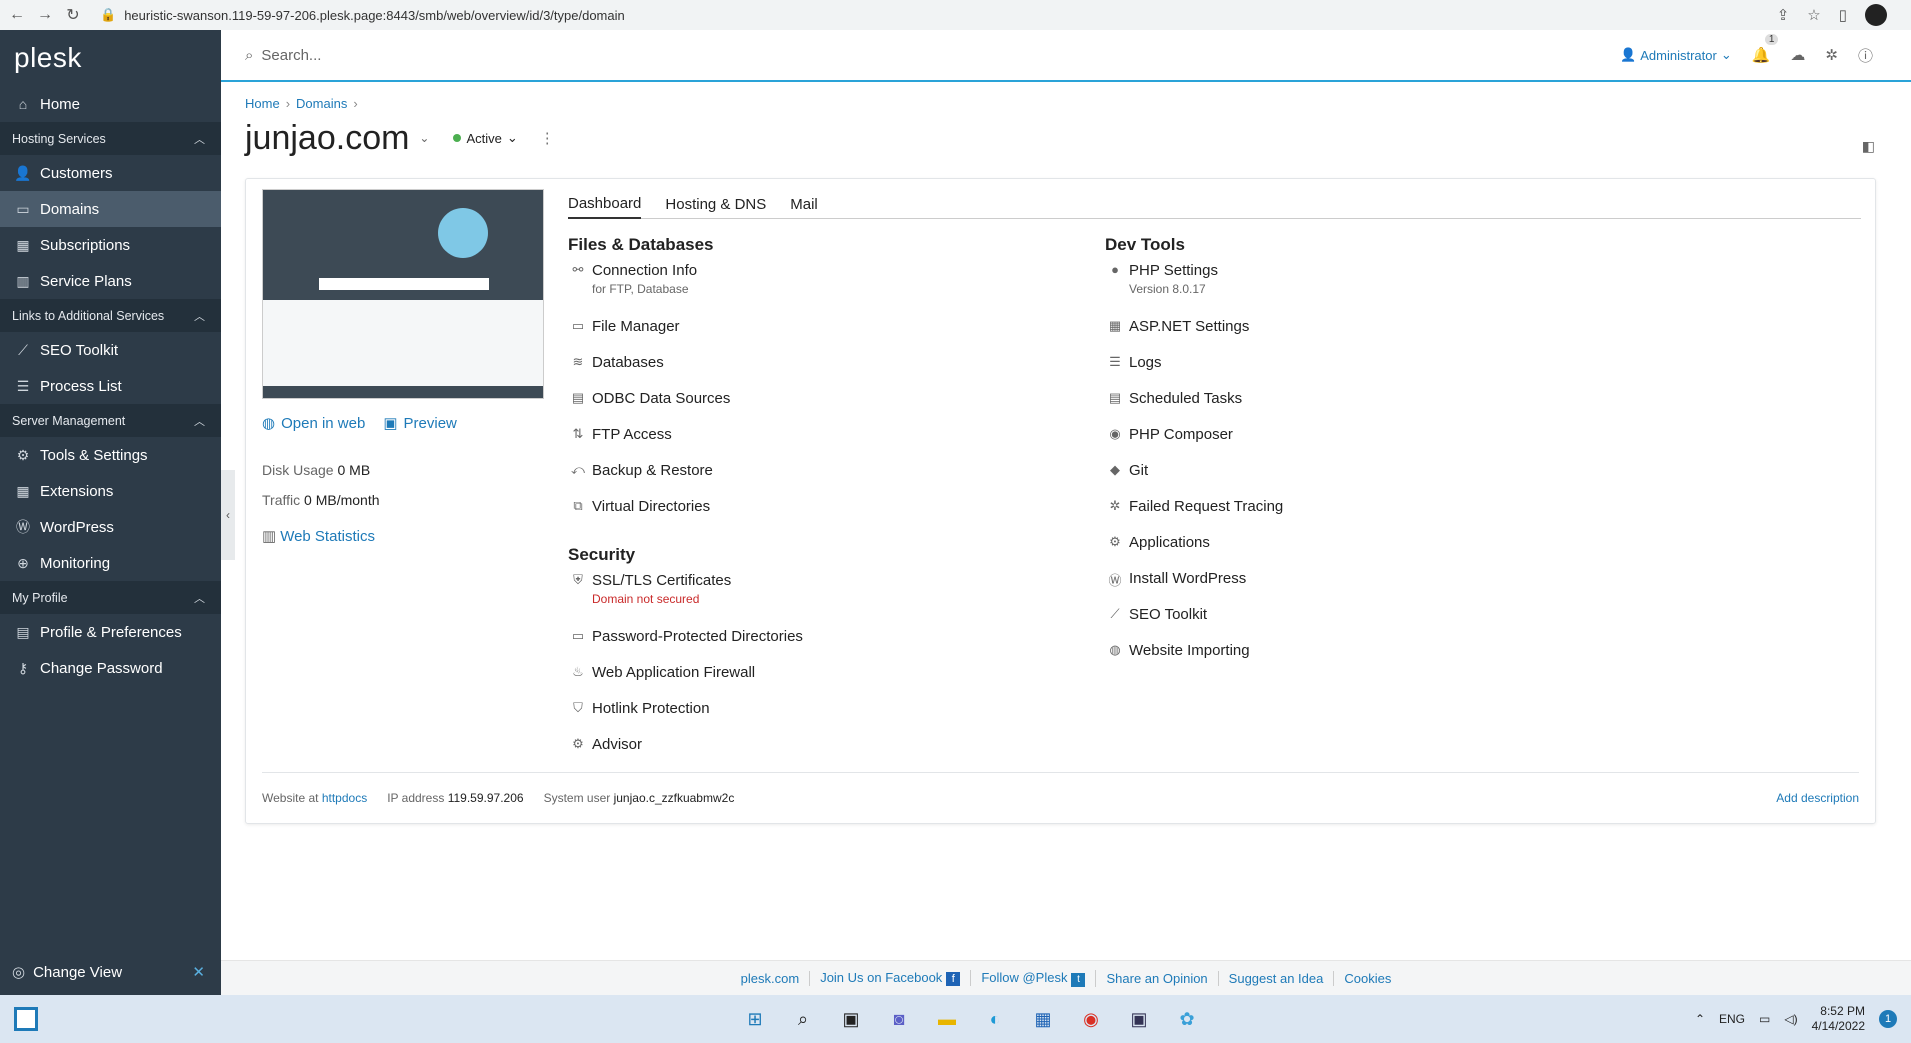  What do you see at coordinates (110, 173) in the screenshot?
I see `sidebar-item-customers: 👤 Customers` at bounding box center [110, 173].